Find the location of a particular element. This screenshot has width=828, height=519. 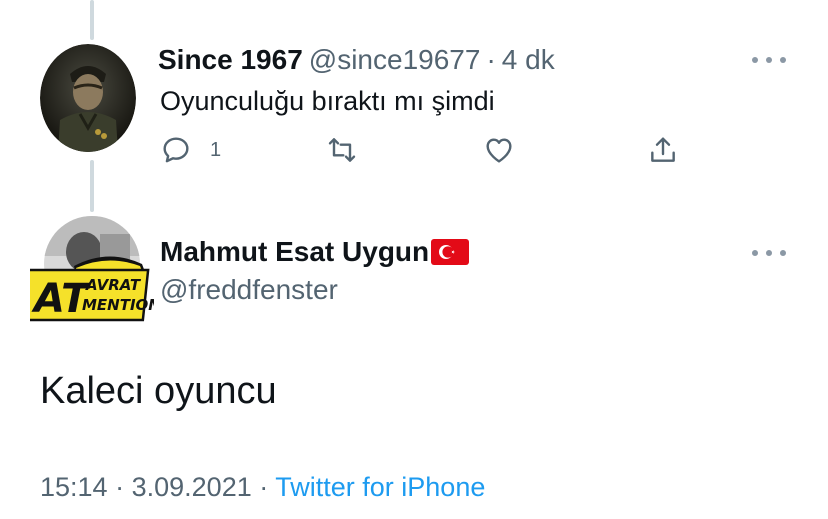

tweet-meta: 15:14 · 3.09.2021 · Twitter for iPhone is located at coordinates (262, 487).